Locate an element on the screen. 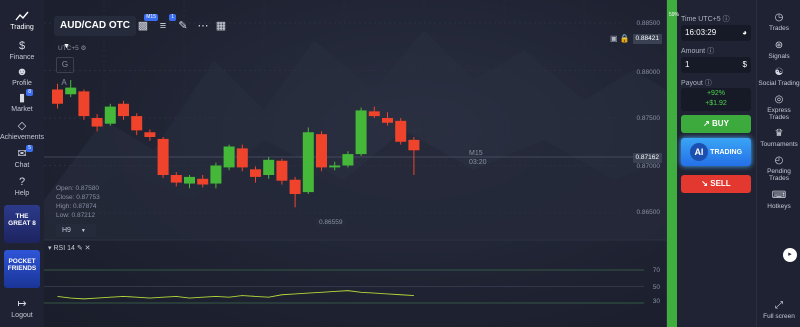 The image size is (800, 327). rsi-header: ▾ RSI 14 ✎ ✕ is located at coordinates (69, 248).